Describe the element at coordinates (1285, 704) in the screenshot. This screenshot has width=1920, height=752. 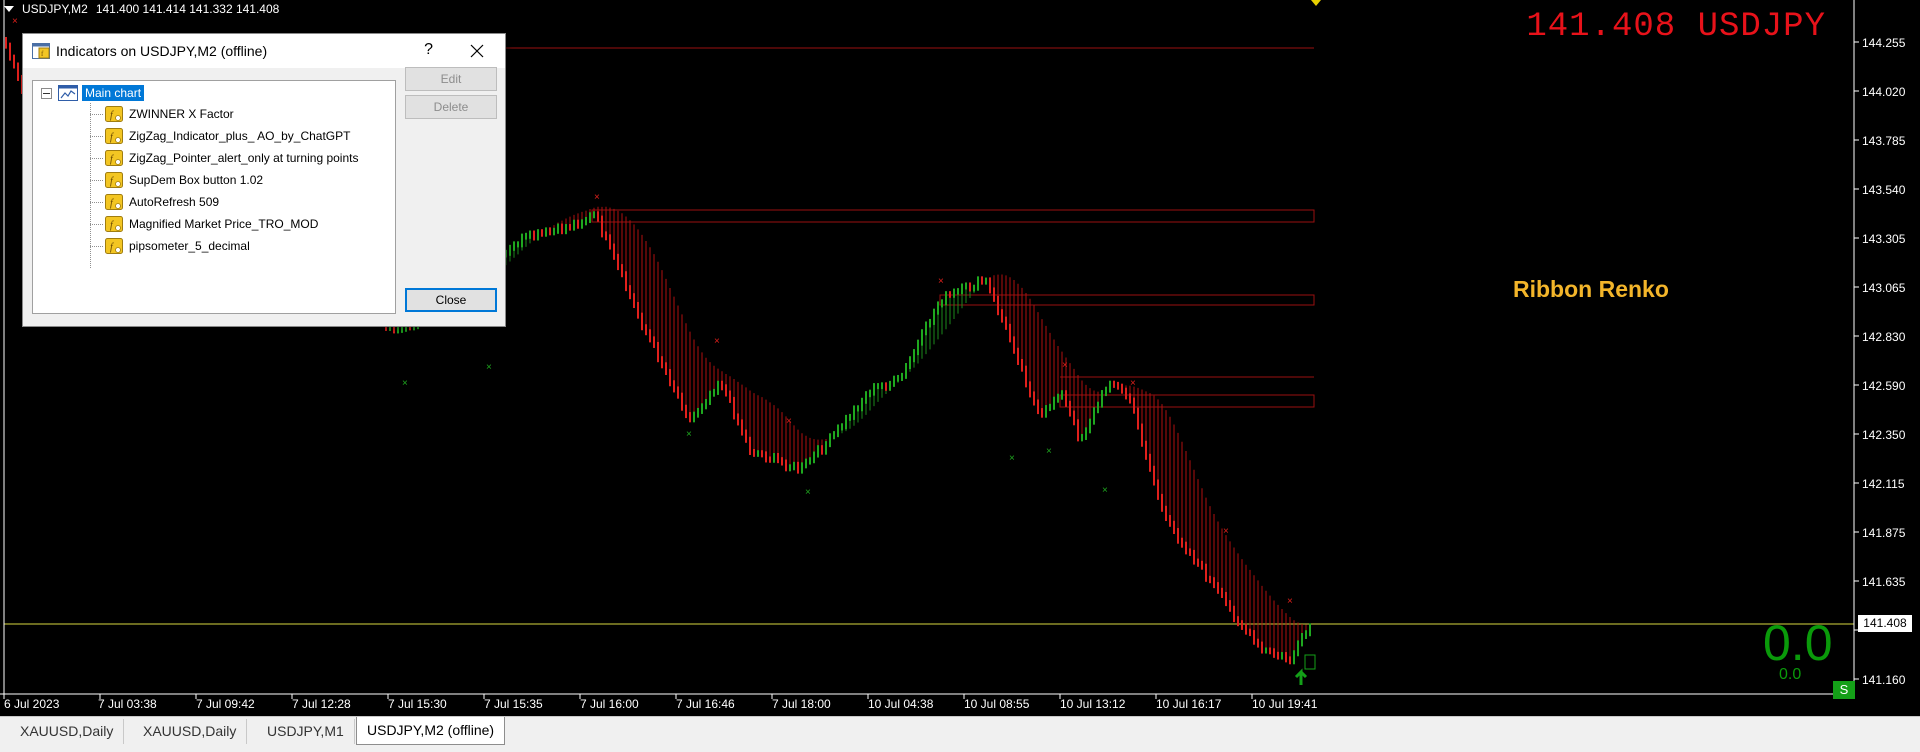
I see `time-tick-label: 10 Jul 19:41` at that location.